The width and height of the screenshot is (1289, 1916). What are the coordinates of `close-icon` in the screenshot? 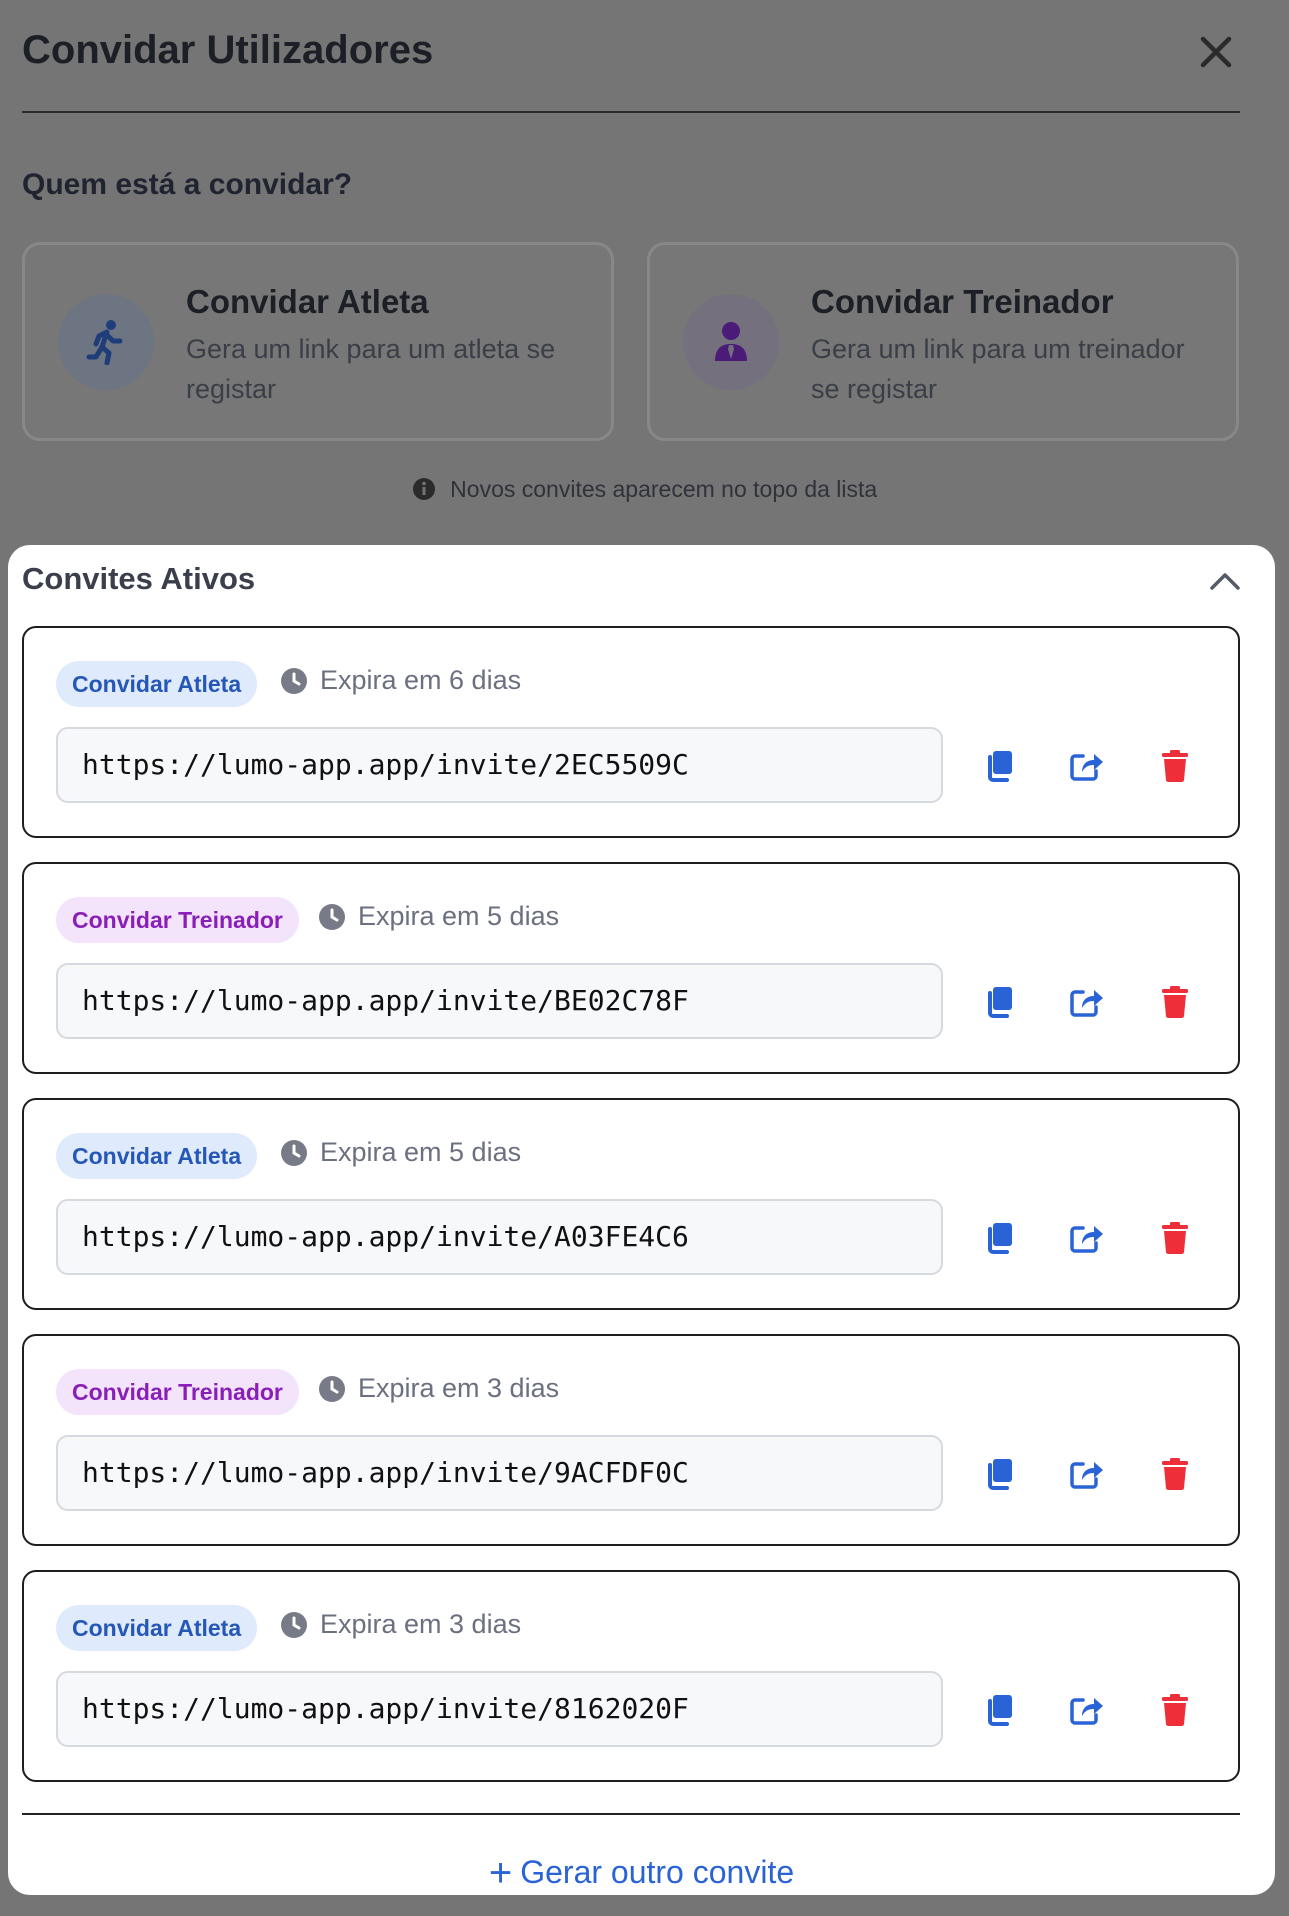 It's located at (1216, 52).